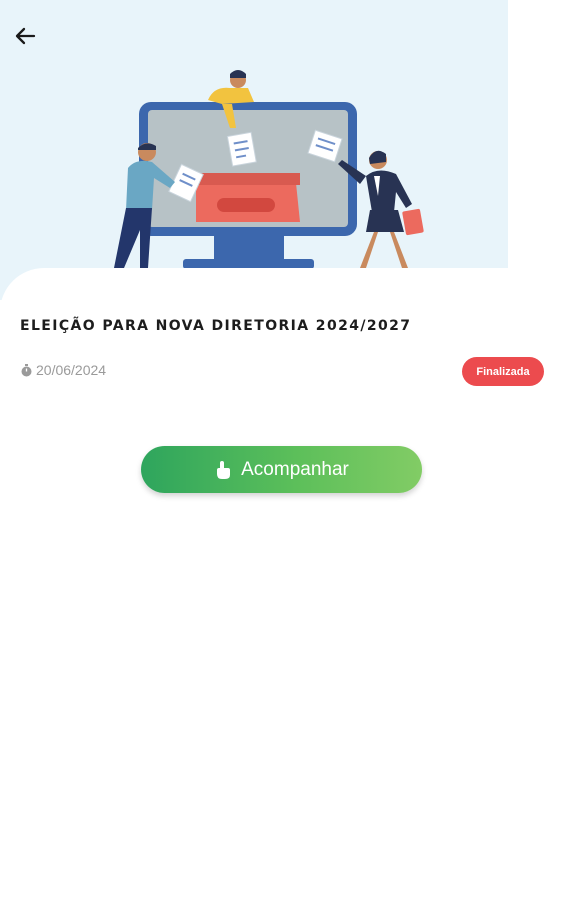 Image resolution: width=563 pixels, height=900 pixels. I want to click on follow-button: Acompanhar, so click(281, 469).